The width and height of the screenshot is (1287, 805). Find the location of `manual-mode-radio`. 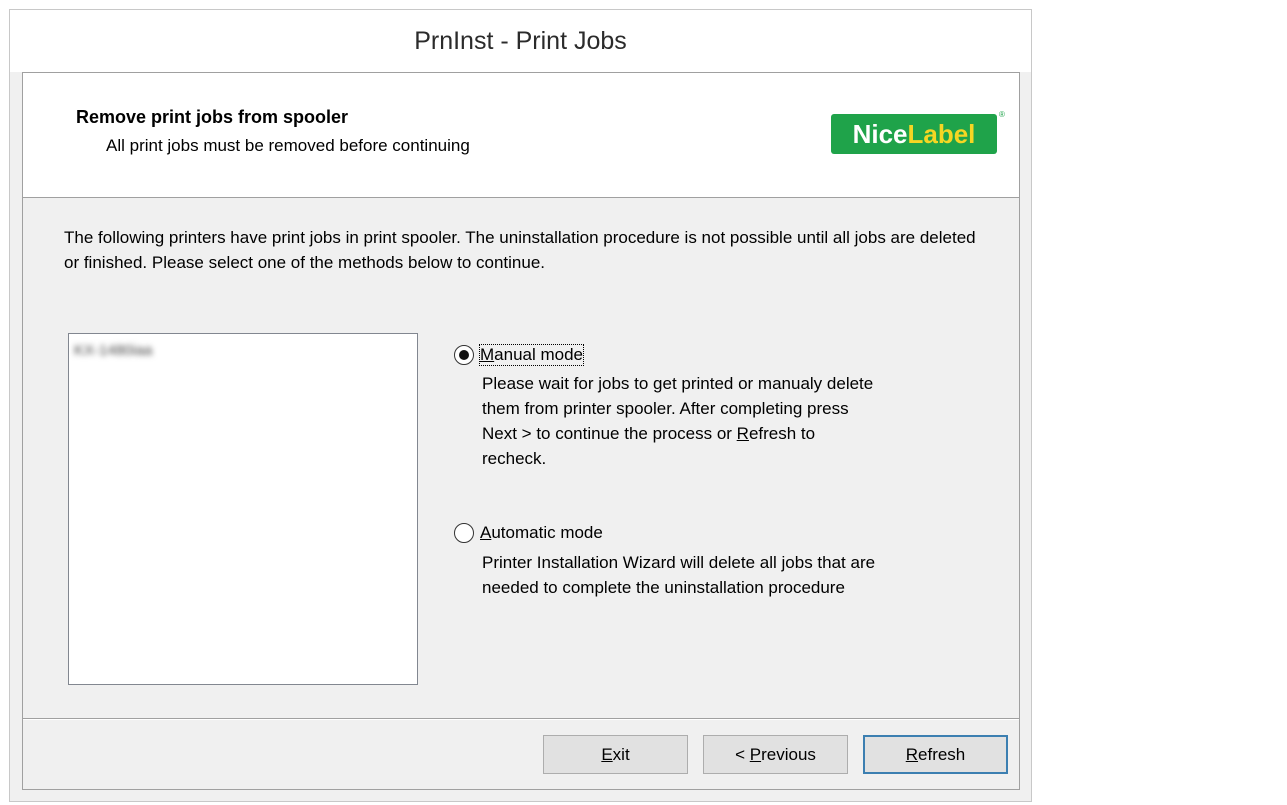

manual-mode-radio is located at coordinates (464, 355).